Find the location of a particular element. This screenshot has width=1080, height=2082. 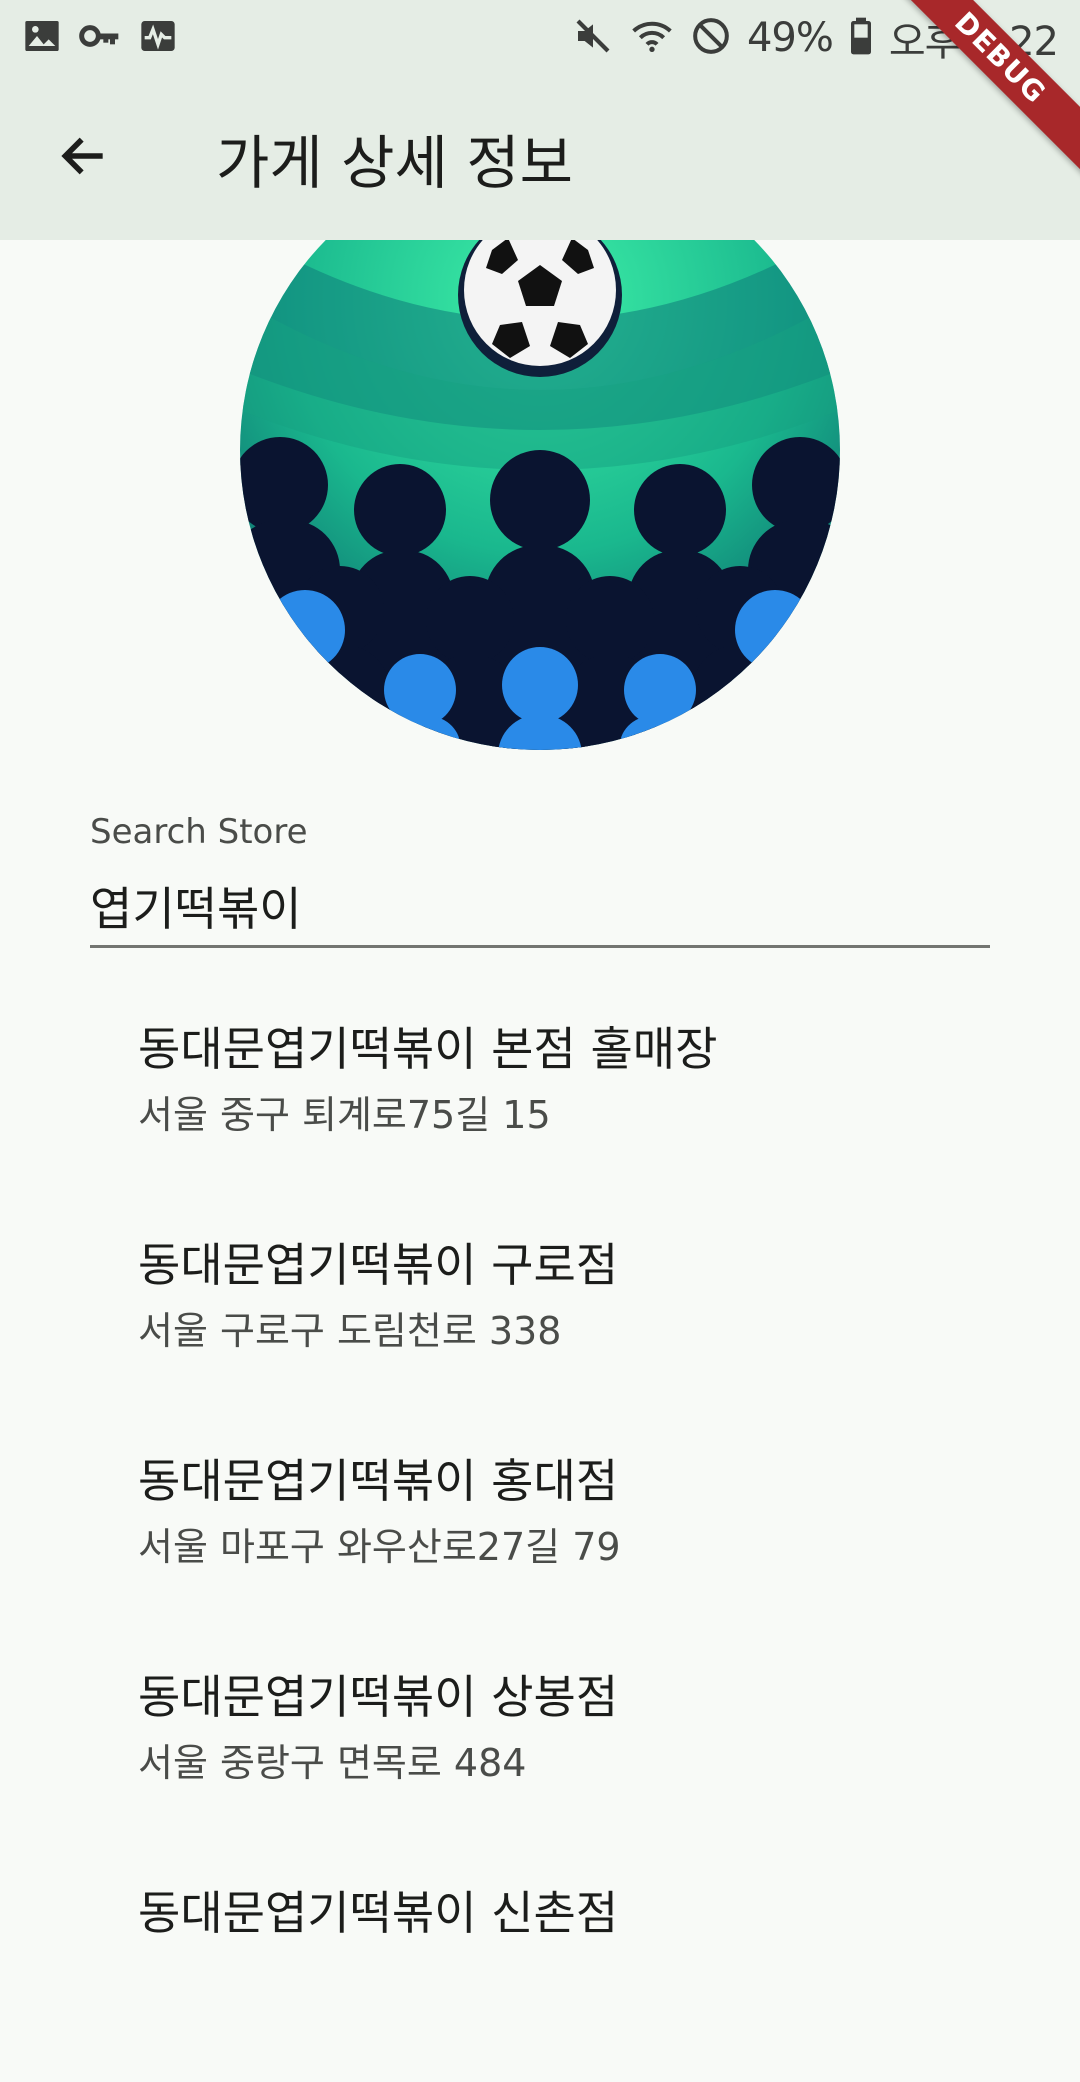

store-avatar is located at coordinates (540, 495).